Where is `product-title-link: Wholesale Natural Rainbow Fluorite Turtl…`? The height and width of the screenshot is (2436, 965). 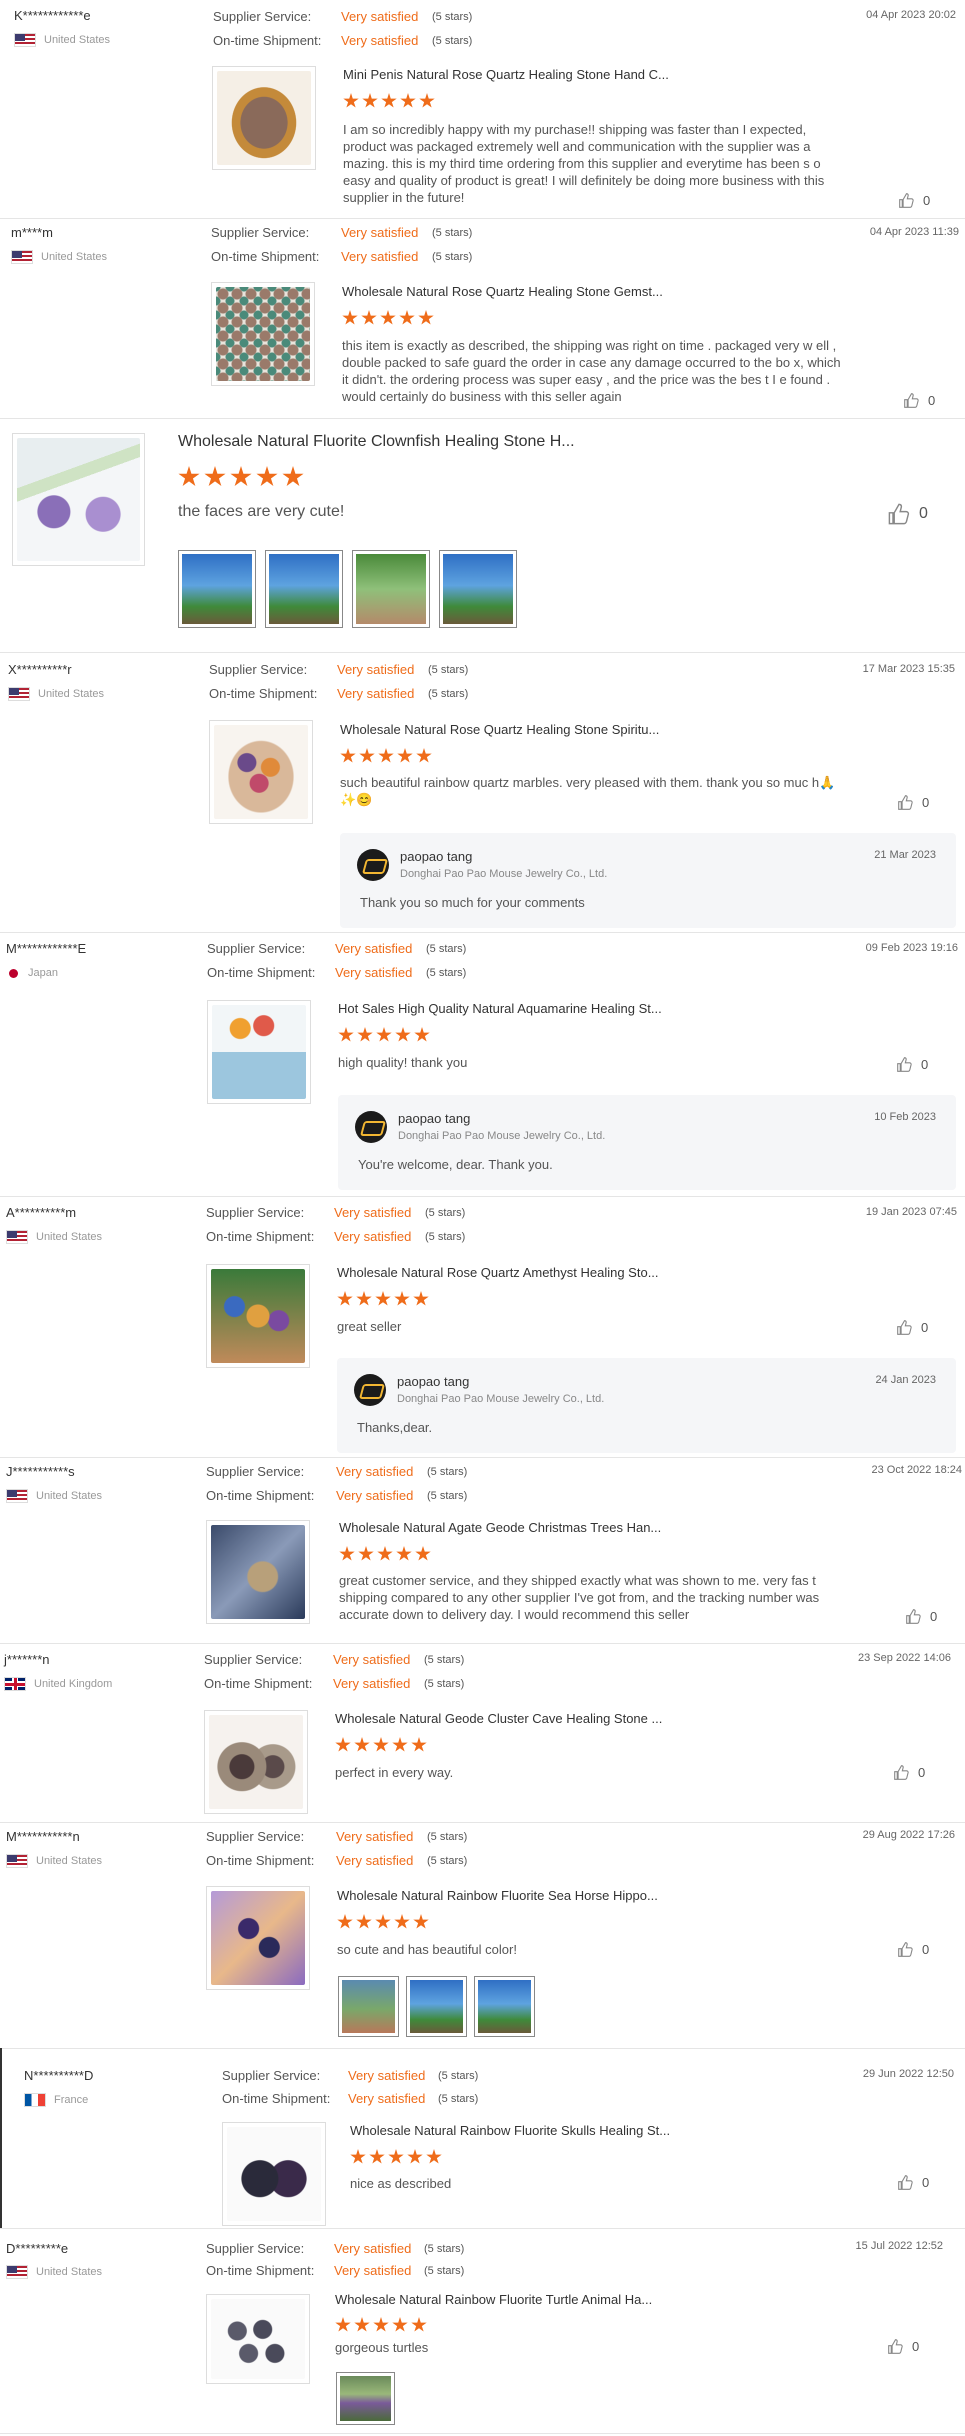 product-title-link: Wholesale Natural Rainbow Fluorite Turtl… is located at coordinates (493, 2299).